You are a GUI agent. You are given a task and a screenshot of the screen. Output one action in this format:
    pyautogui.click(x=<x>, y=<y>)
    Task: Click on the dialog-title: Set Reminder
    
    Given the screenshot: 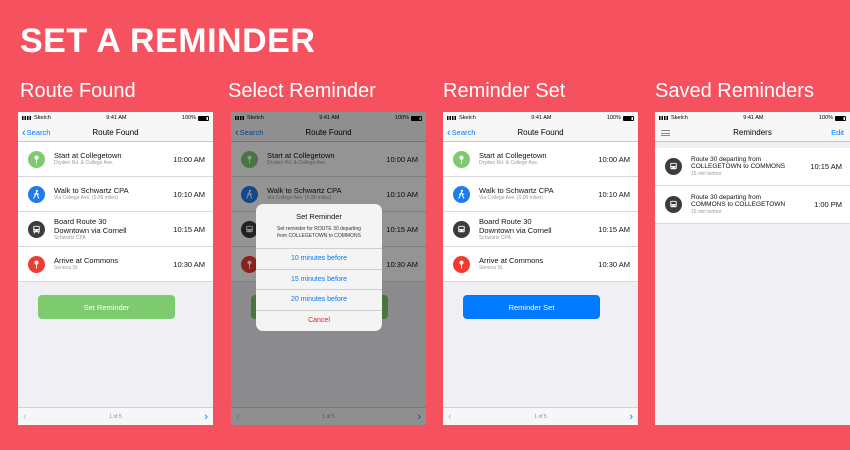 What is the action you would take?
    pyautogui.click(x=319, y=216)
    